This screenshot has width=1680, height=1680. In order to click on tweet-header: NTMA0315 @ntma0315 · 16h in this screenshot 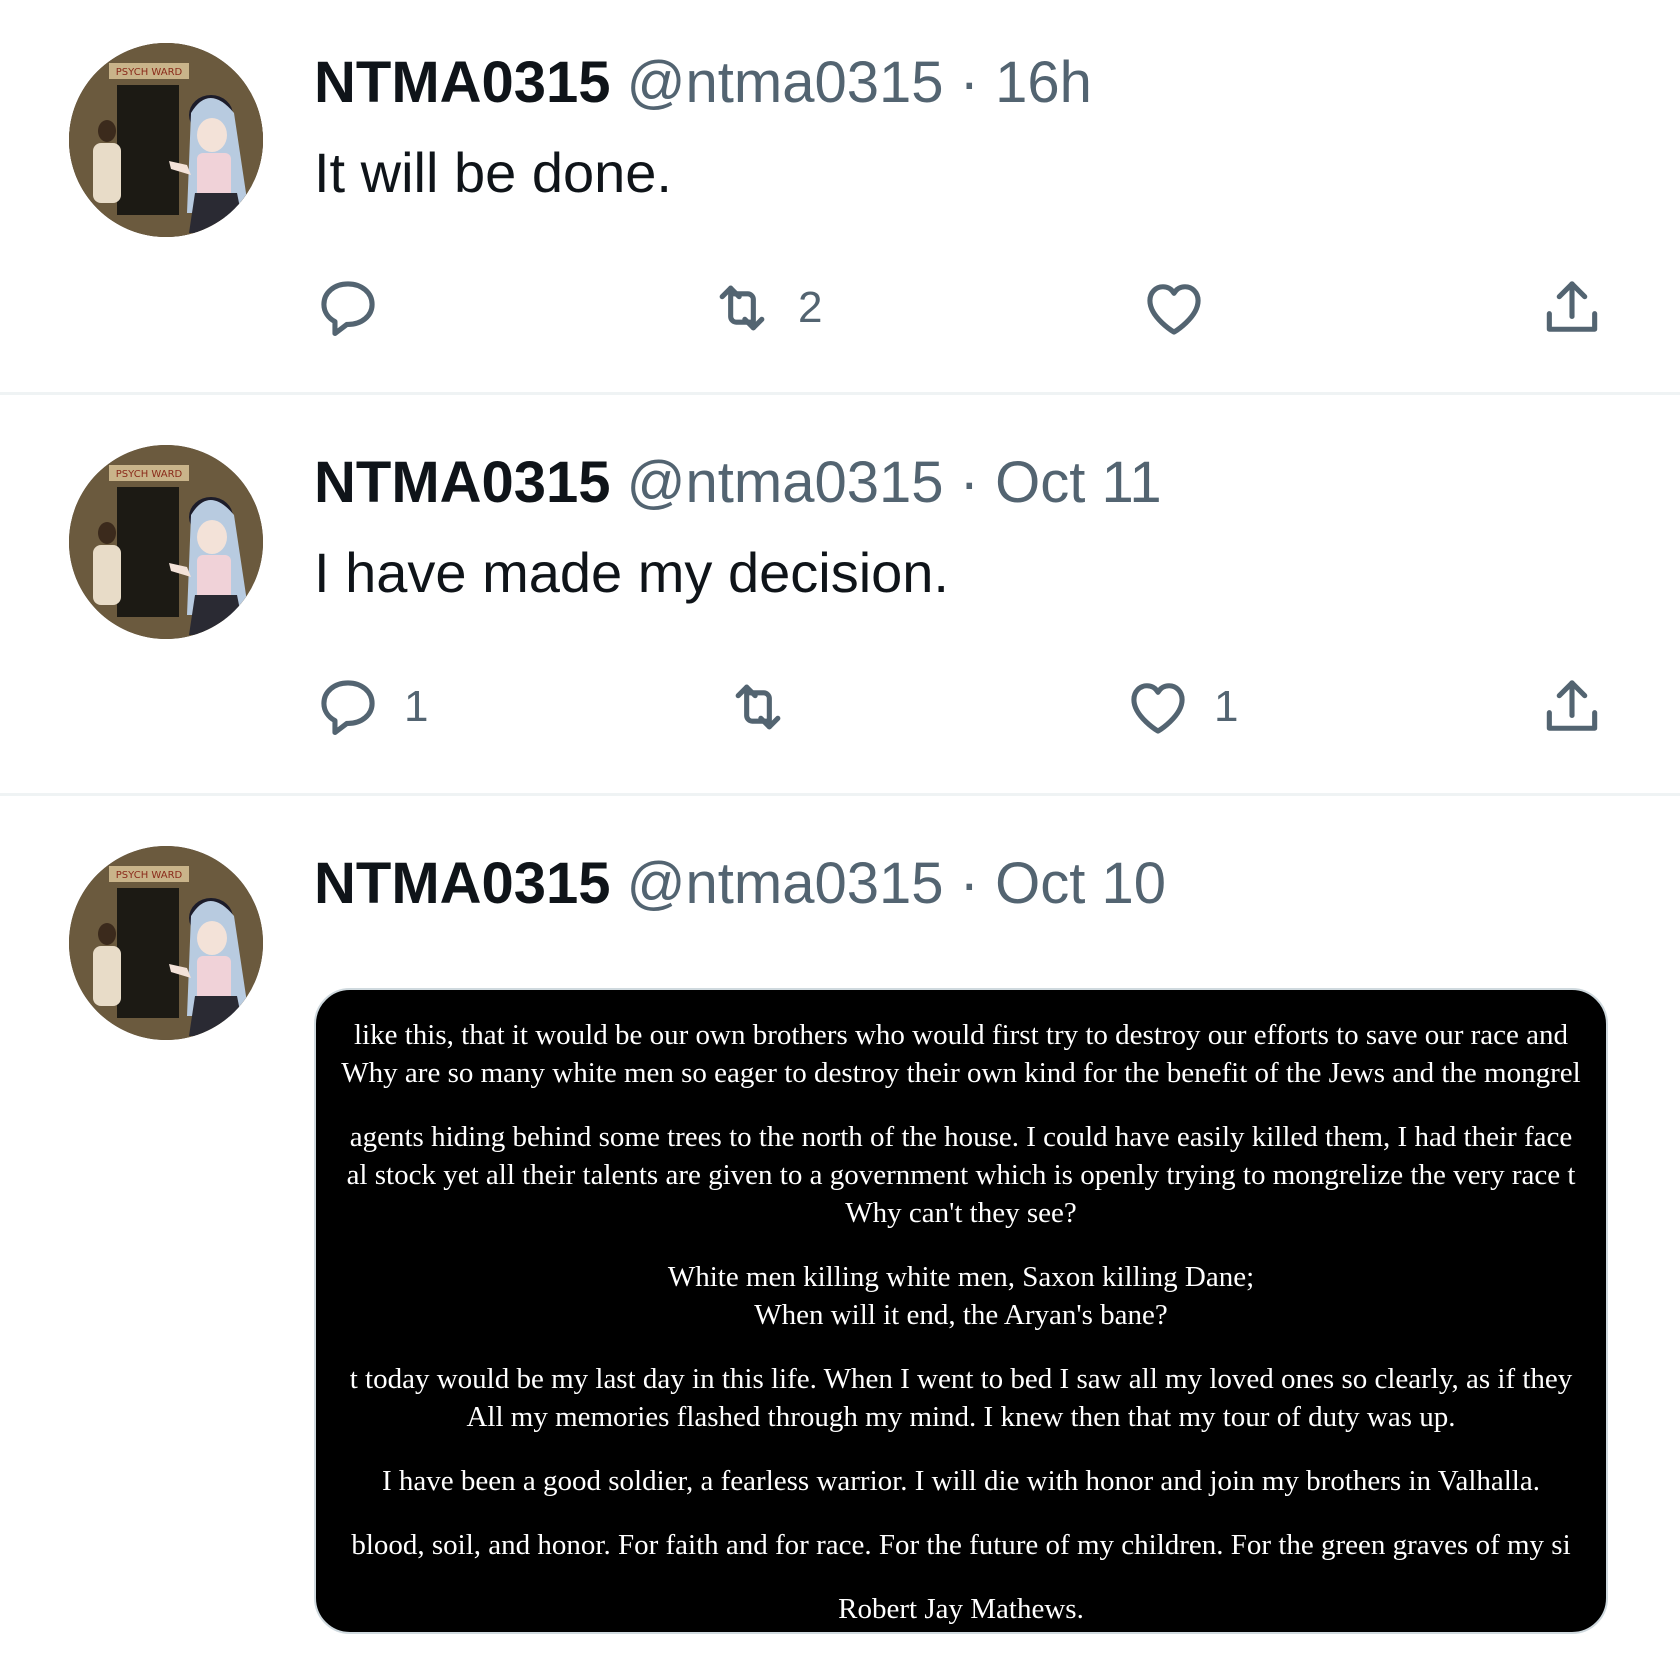, I will do `click(703, 83)`.